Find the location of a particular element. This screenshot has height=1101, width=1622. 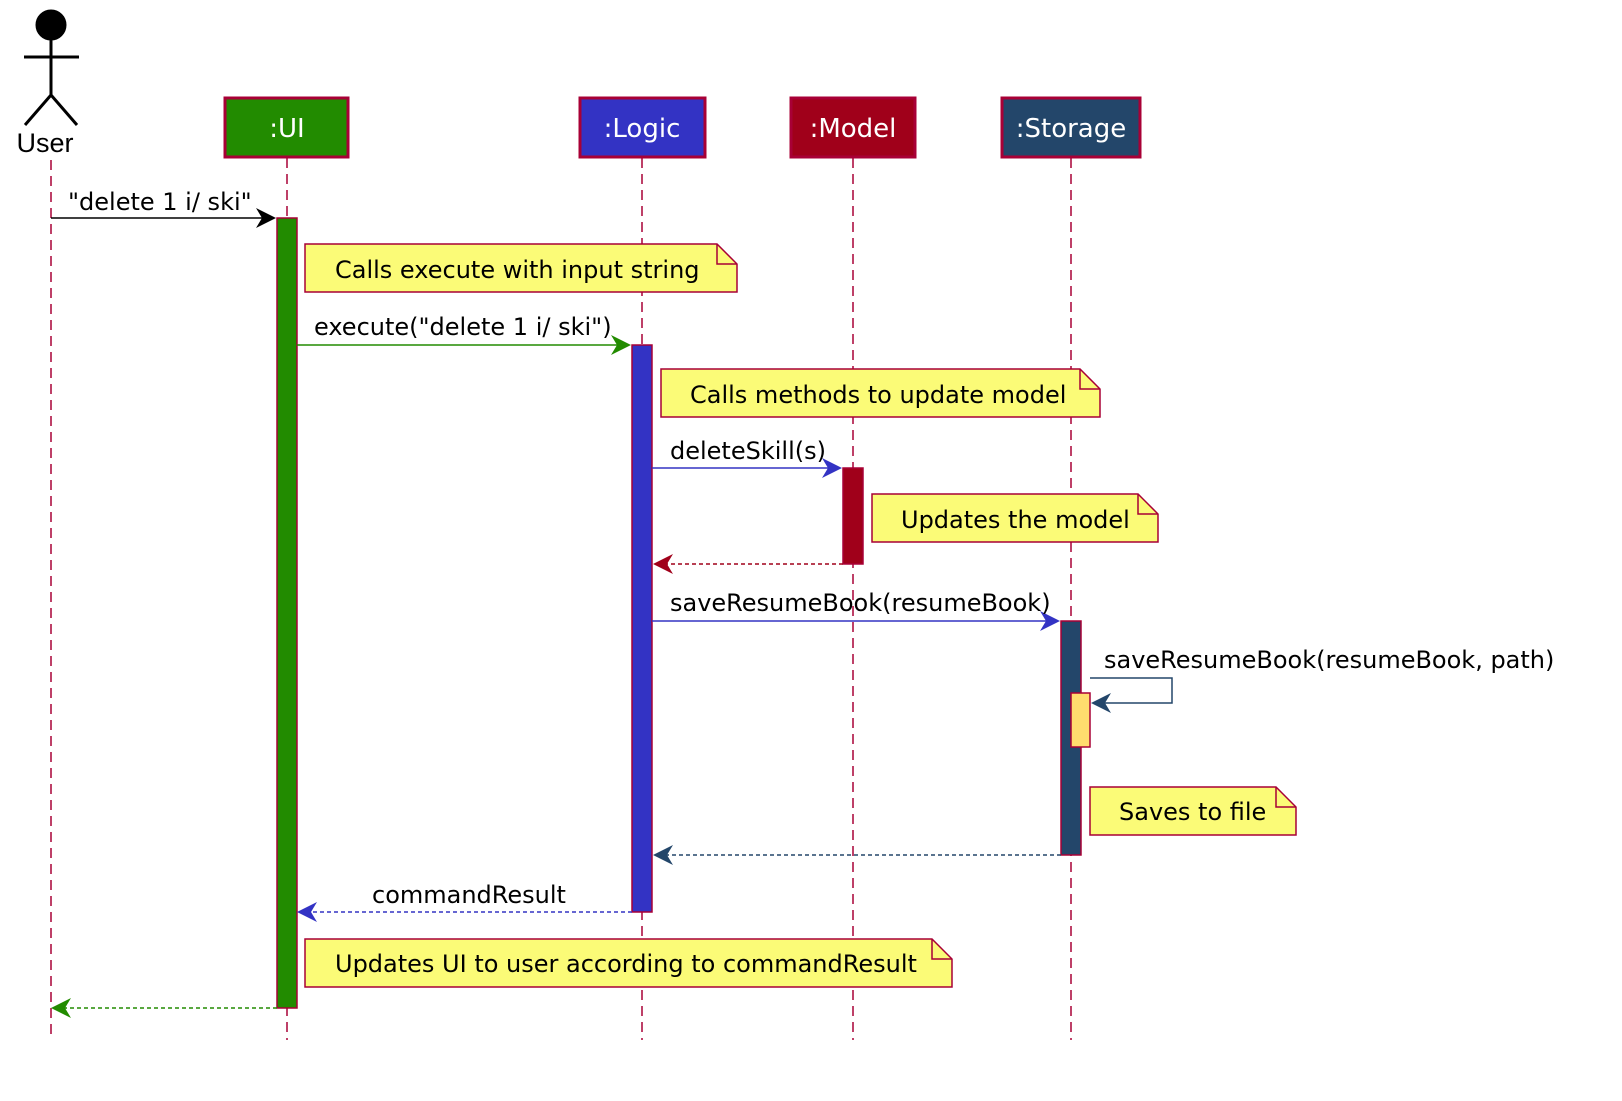

message-label: saveResumeBook(resumeBook) is located at coordinates (860, 603).